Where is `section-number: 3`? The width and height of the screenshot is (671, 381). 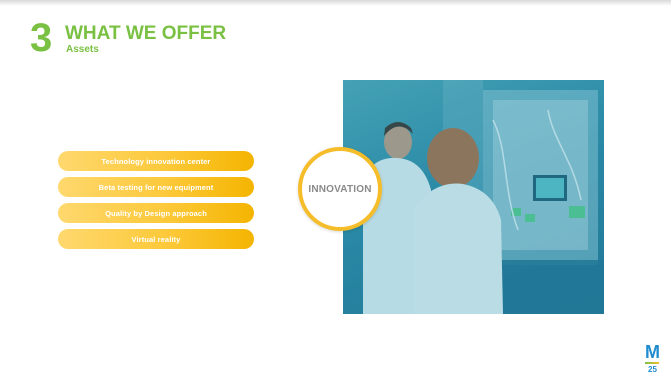
section-number: 3 is located at coordinates (41, 38).